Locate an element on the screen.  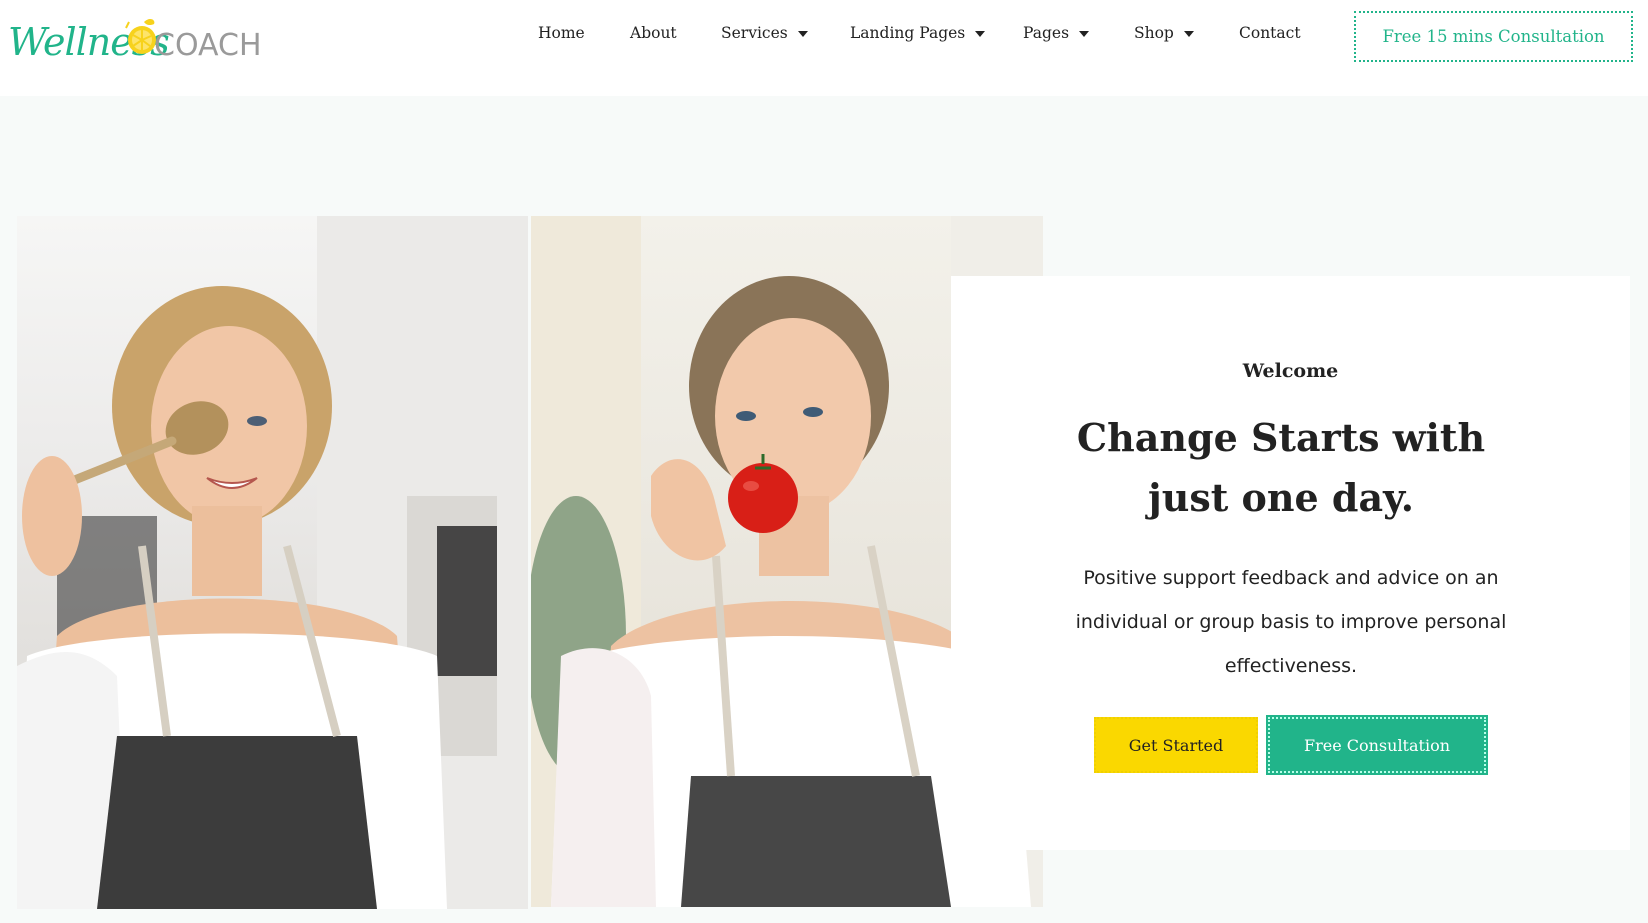
nav-label: Pages is located at coordinates (1046, 33).